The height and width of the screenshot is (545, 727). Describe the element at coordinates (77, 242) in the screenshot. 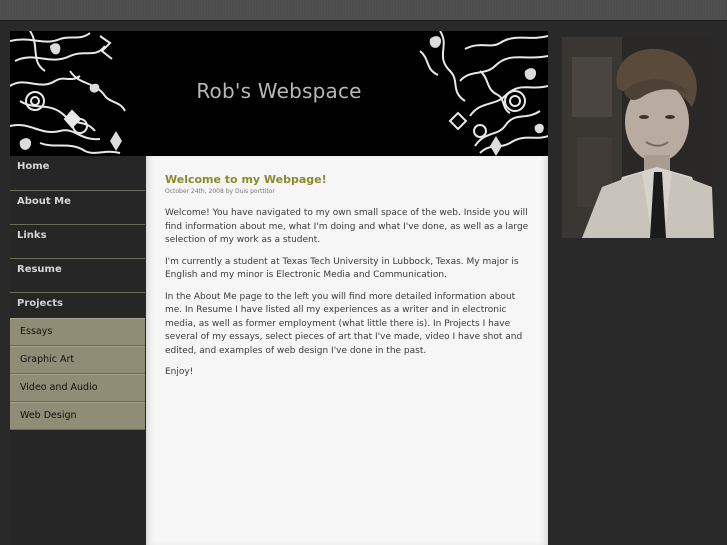

I see `nav-item-links: Links` at that location.